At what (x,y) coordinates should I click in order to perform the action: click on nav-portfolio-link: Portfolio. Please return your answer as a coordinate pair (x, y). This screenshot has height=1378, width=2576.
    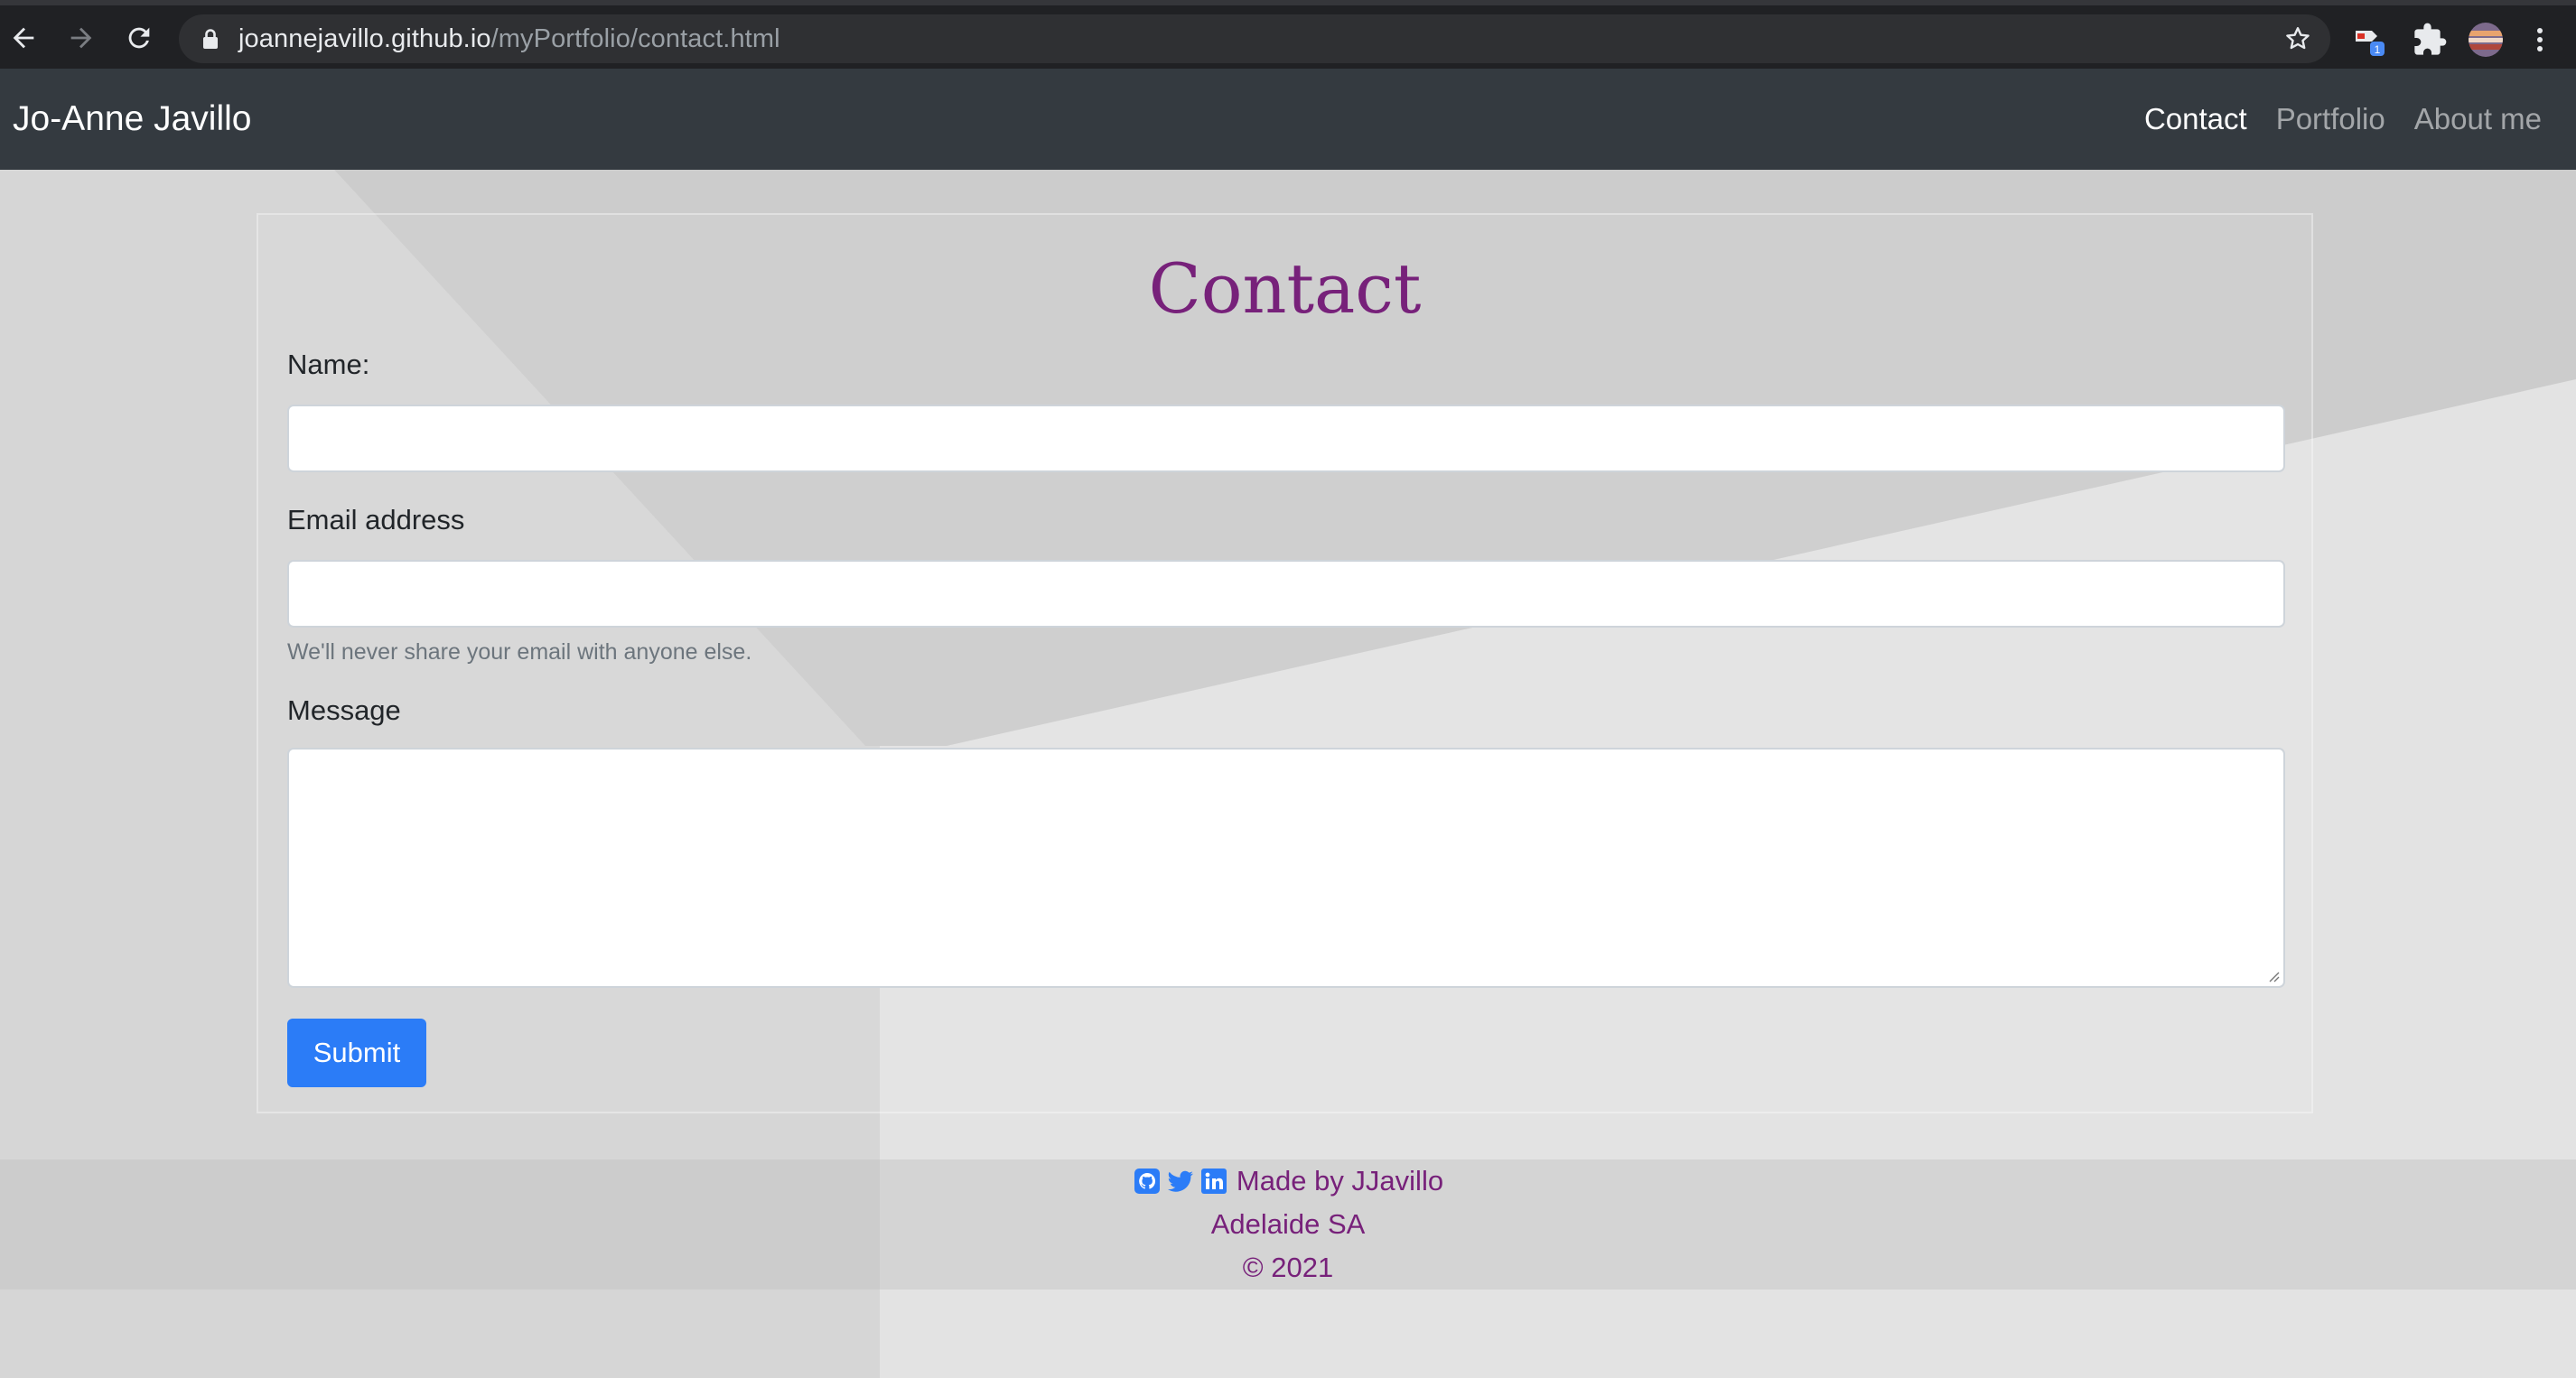
    Looking at the image, I should click on (2331, 119).